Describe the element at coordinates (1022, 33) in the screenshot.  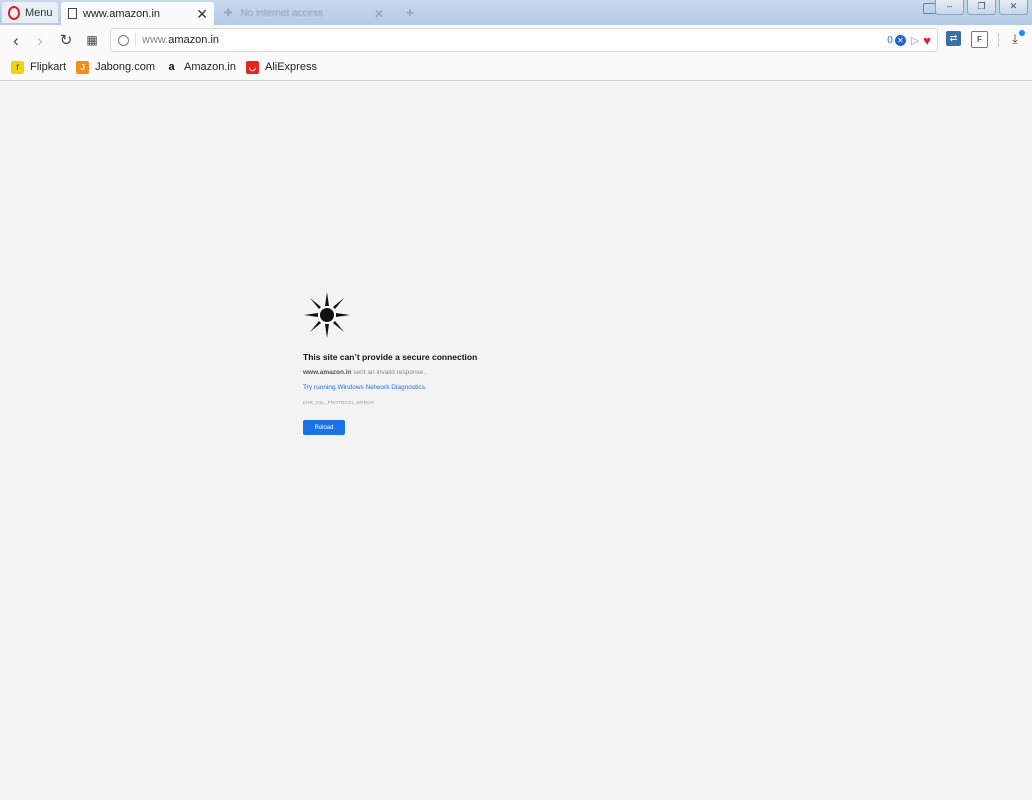
I see `download-badge` at that location.